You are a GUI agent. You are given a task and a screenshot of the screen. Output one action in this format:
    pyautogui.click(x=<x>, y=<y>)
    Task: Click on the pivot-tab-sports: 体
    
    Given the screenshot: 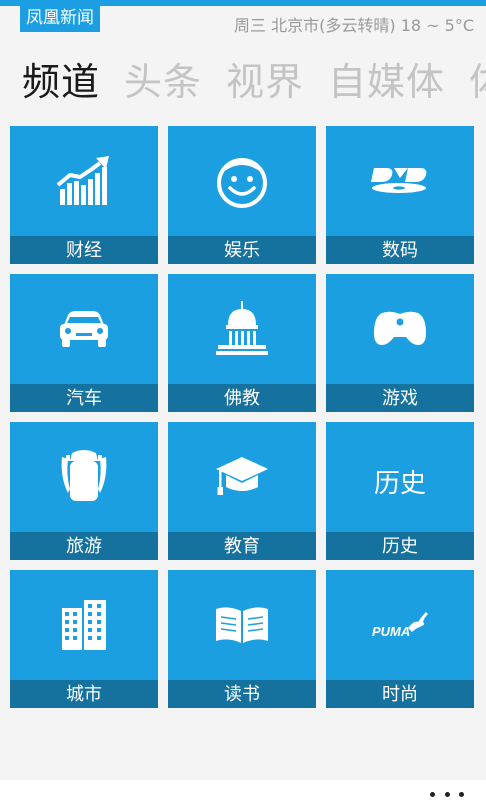 What is the action you would take?
    pyautogui.click(x=477, y=82)
    